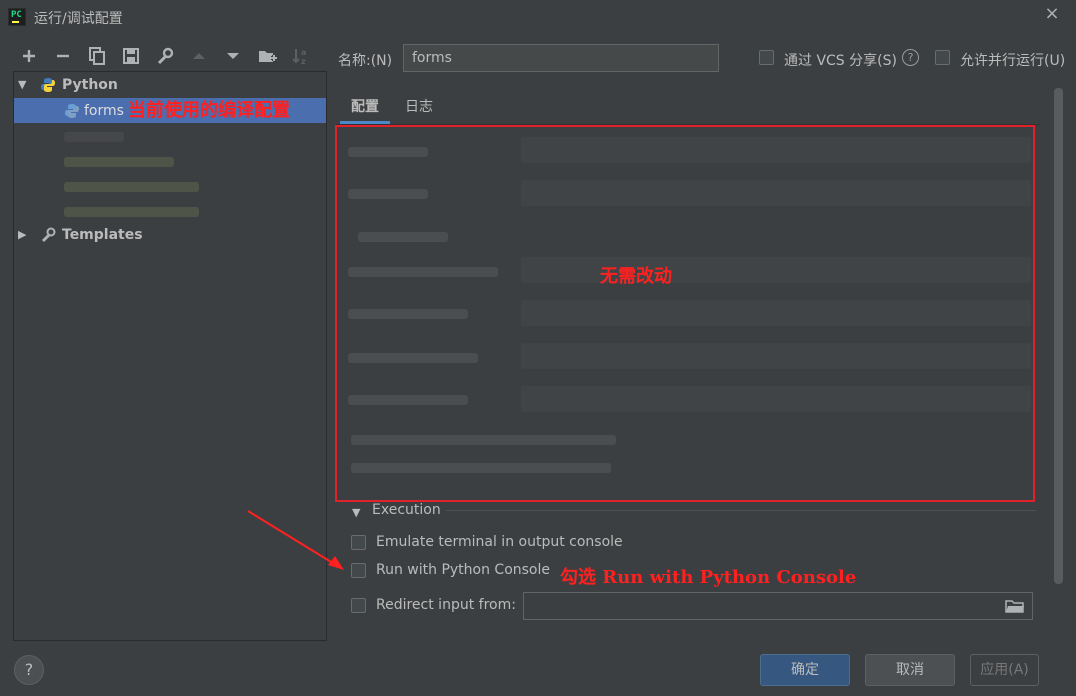  I want to click on save-icon, so click(131, 56).